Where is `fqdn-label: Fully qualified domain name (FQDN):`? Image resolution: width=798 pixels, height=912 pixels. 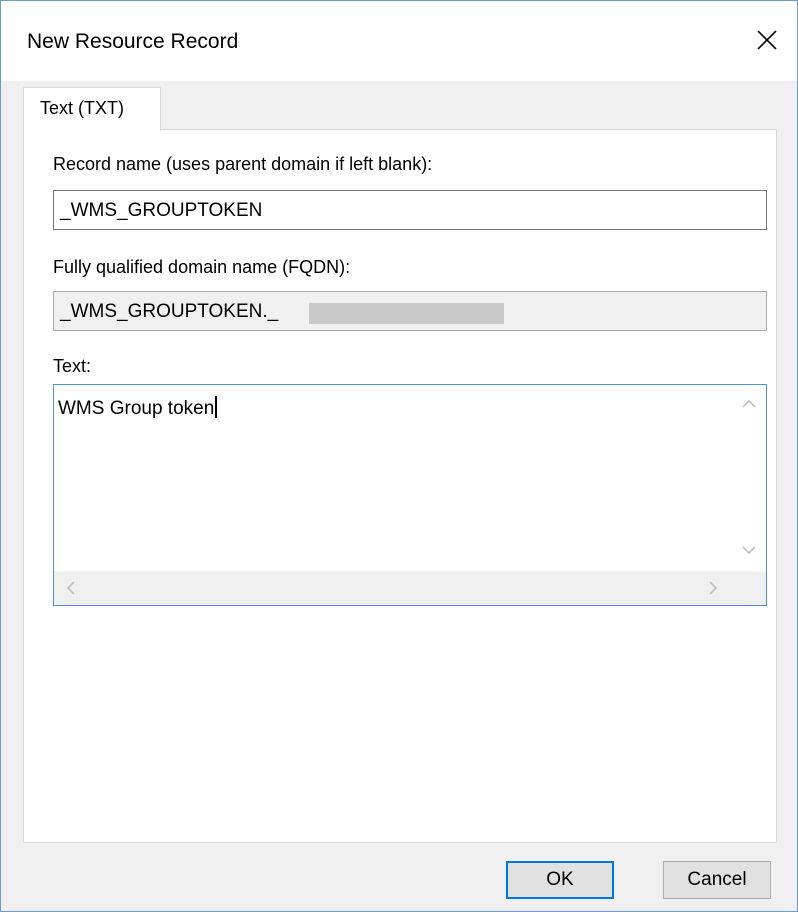
fqdn-label: Fully qualified domain name (FQDN): is located at coordinates (202, 267).